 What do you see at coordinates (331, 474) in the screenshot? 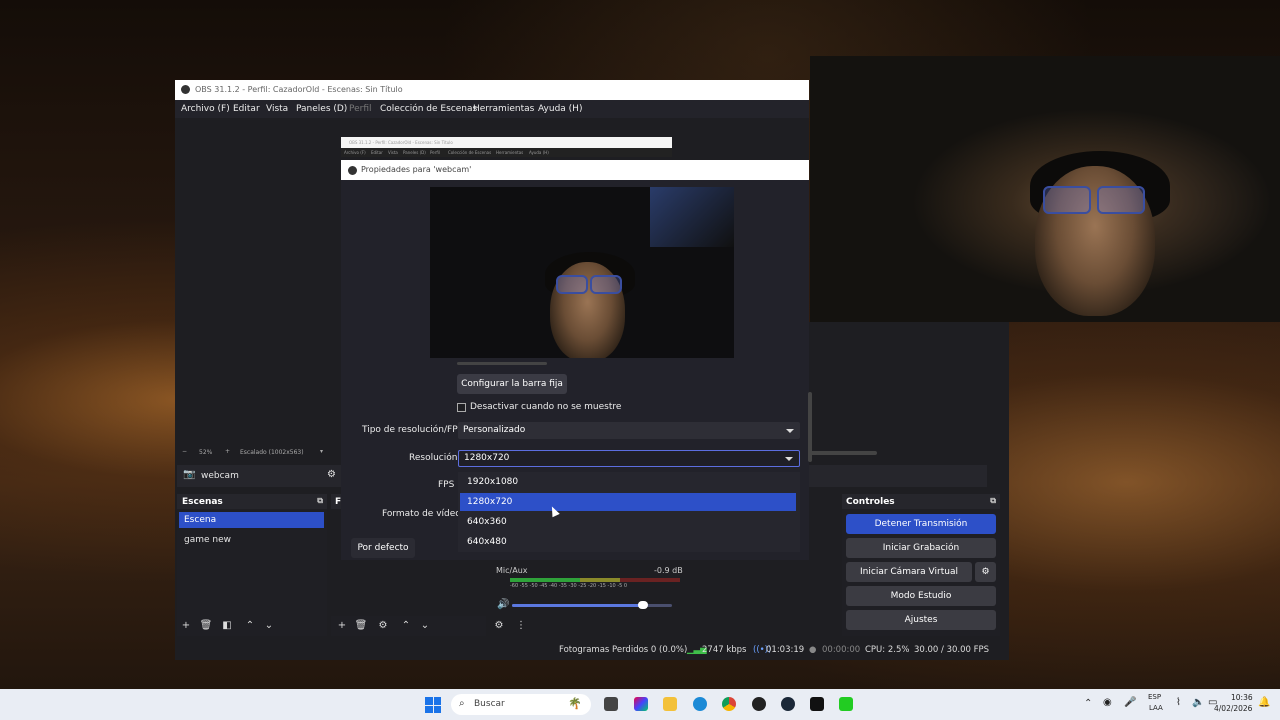
I see `source-properties-gear-icon: ⚙` at bounding box center [331, 474].